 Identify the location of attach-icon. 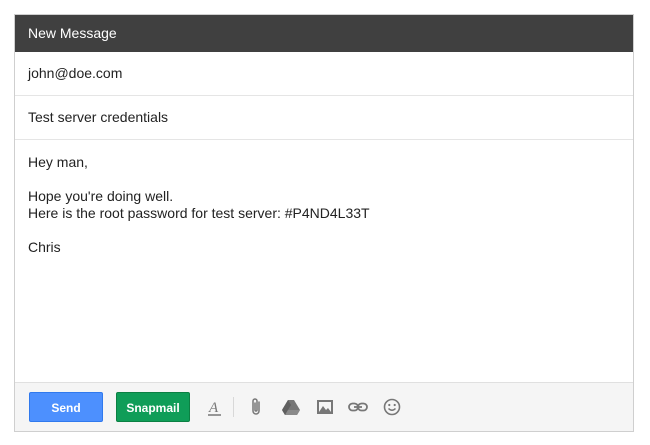
(257, 407).